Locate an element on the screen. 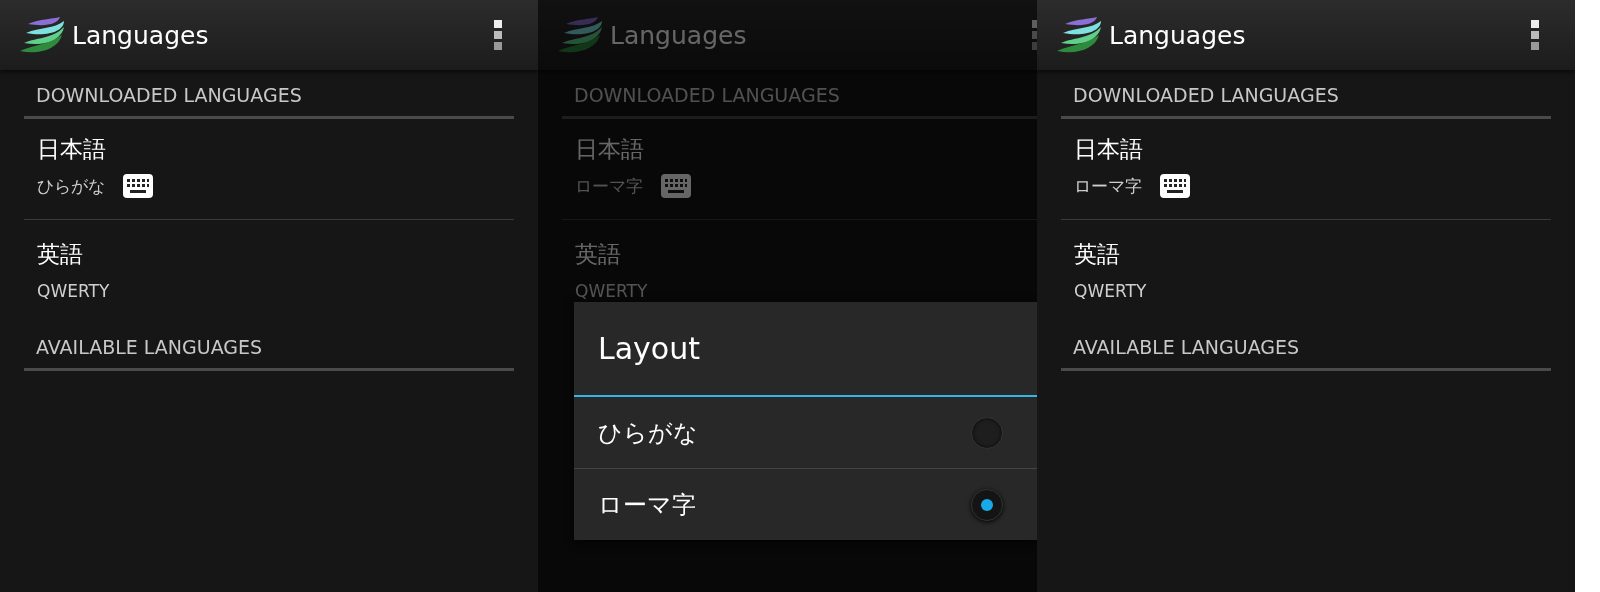  layout-option: ひらがな is located at coordinates (805, 432).